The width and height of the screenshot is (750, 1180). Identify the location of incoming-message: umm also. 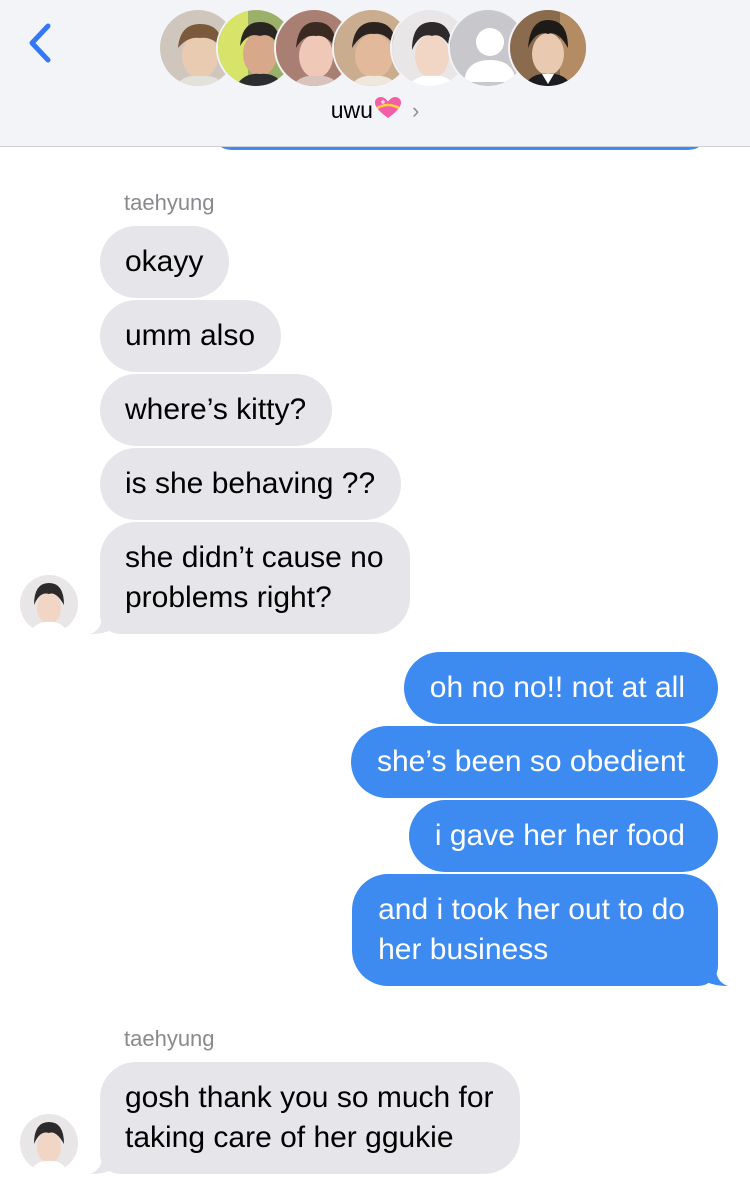
(191, 336).